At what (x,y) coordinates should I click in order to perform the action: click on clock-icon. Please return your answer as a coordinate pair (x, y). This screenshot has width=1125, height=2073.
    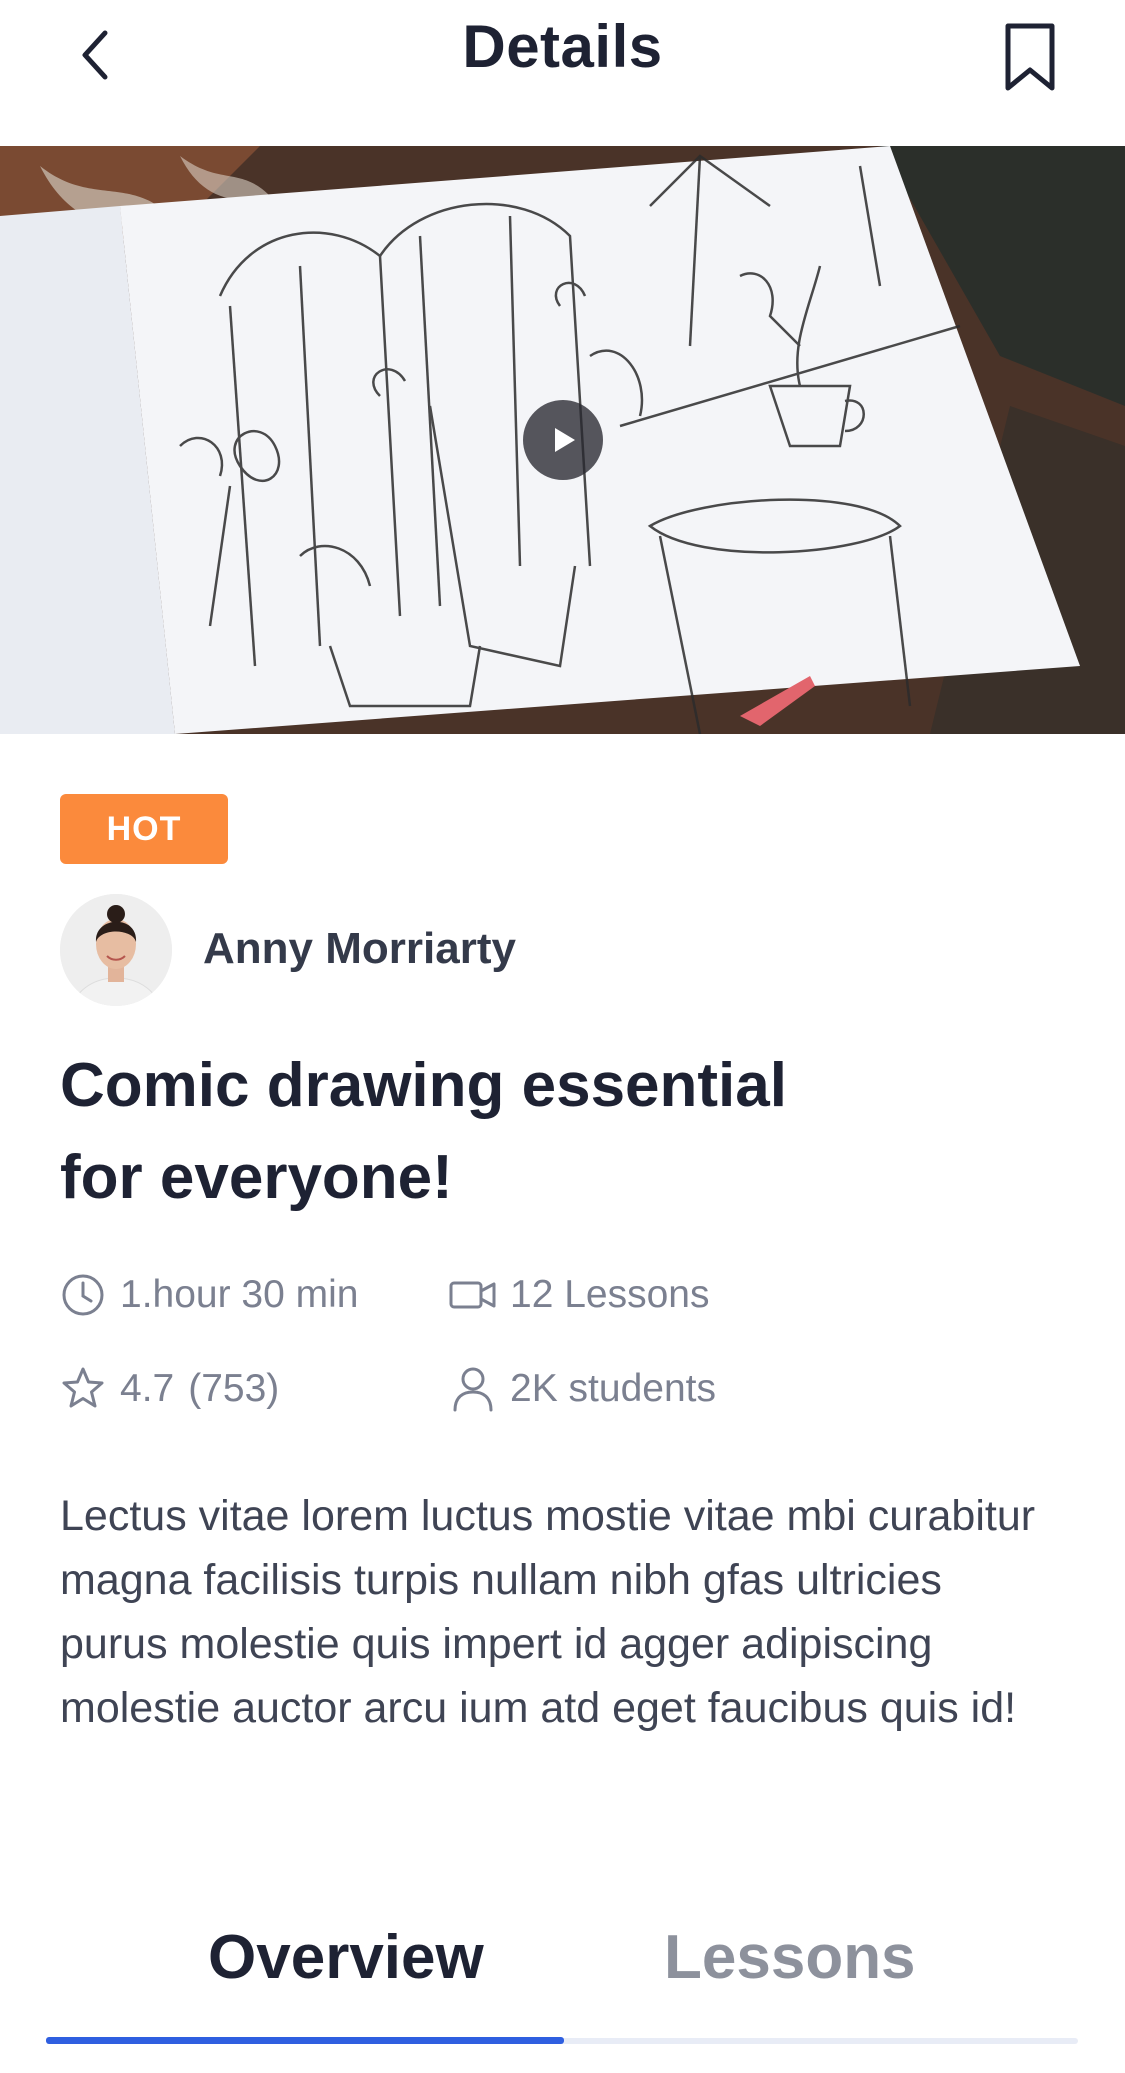
    Looking at the image, I should click on (83, 1295).